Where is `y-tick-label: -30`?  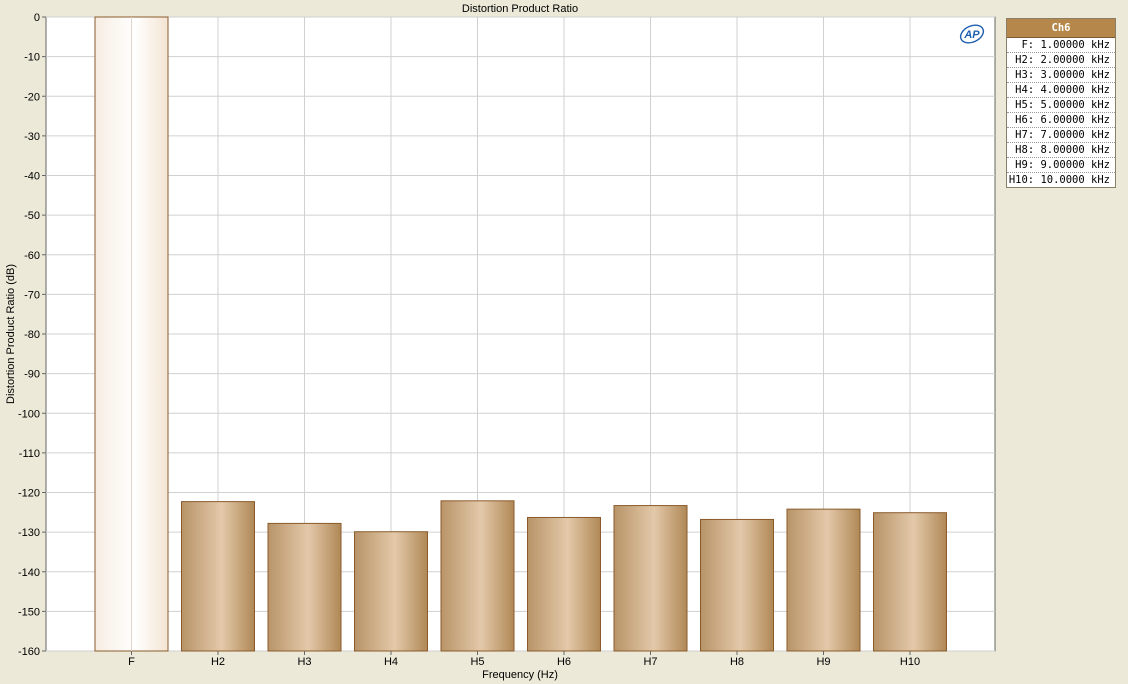 y-tick-label: -30 is located at coordinates (32, 137).